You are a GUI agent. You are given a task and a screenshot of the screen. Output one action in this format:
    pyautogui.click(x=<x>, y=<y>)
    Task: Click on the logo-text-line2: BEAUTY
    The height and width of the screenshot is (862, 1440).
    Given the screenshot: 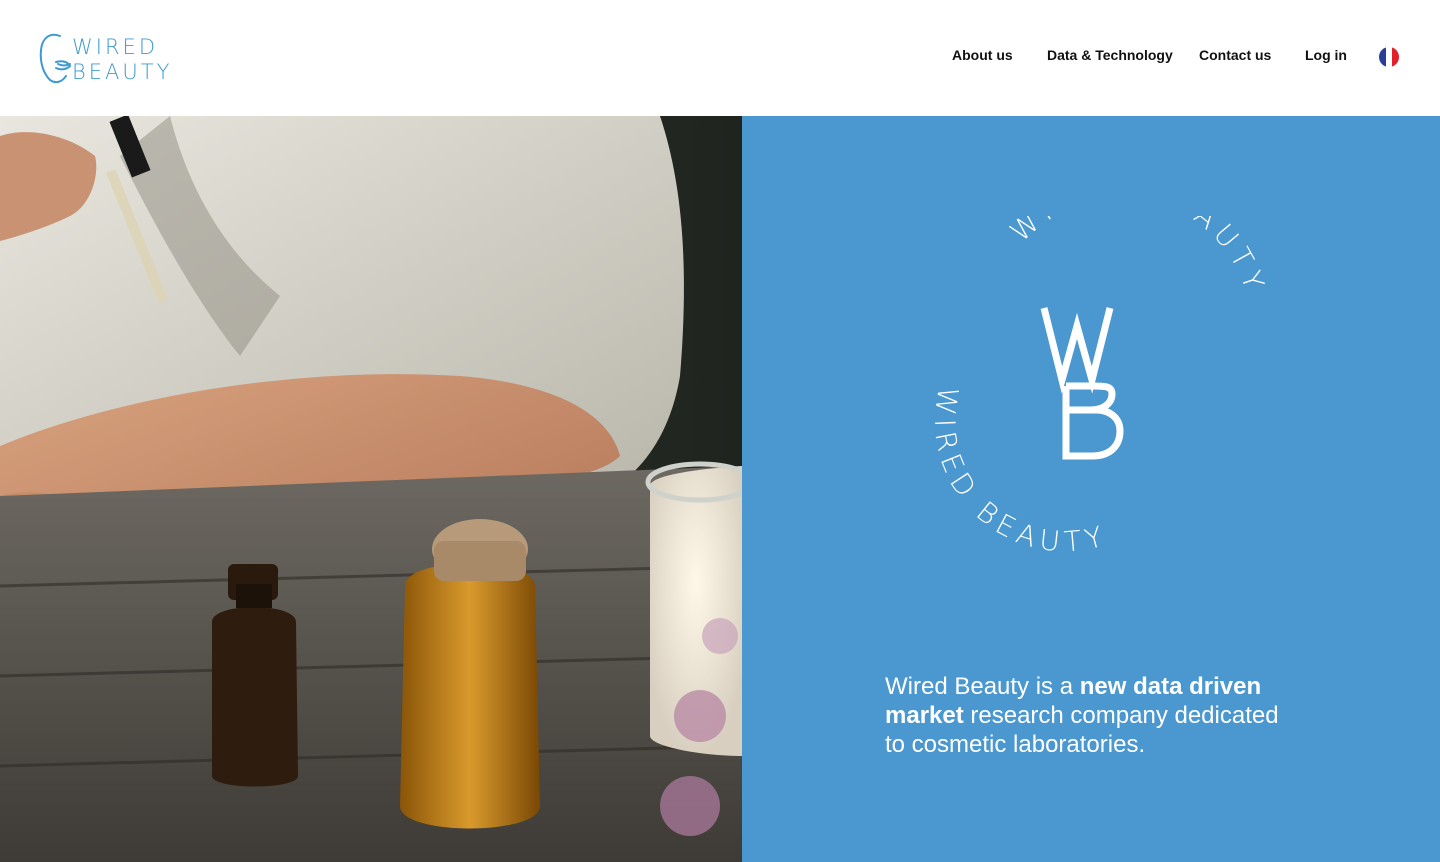 What is the action you would take?
    pyautogui.click(x=122, y=72)
    